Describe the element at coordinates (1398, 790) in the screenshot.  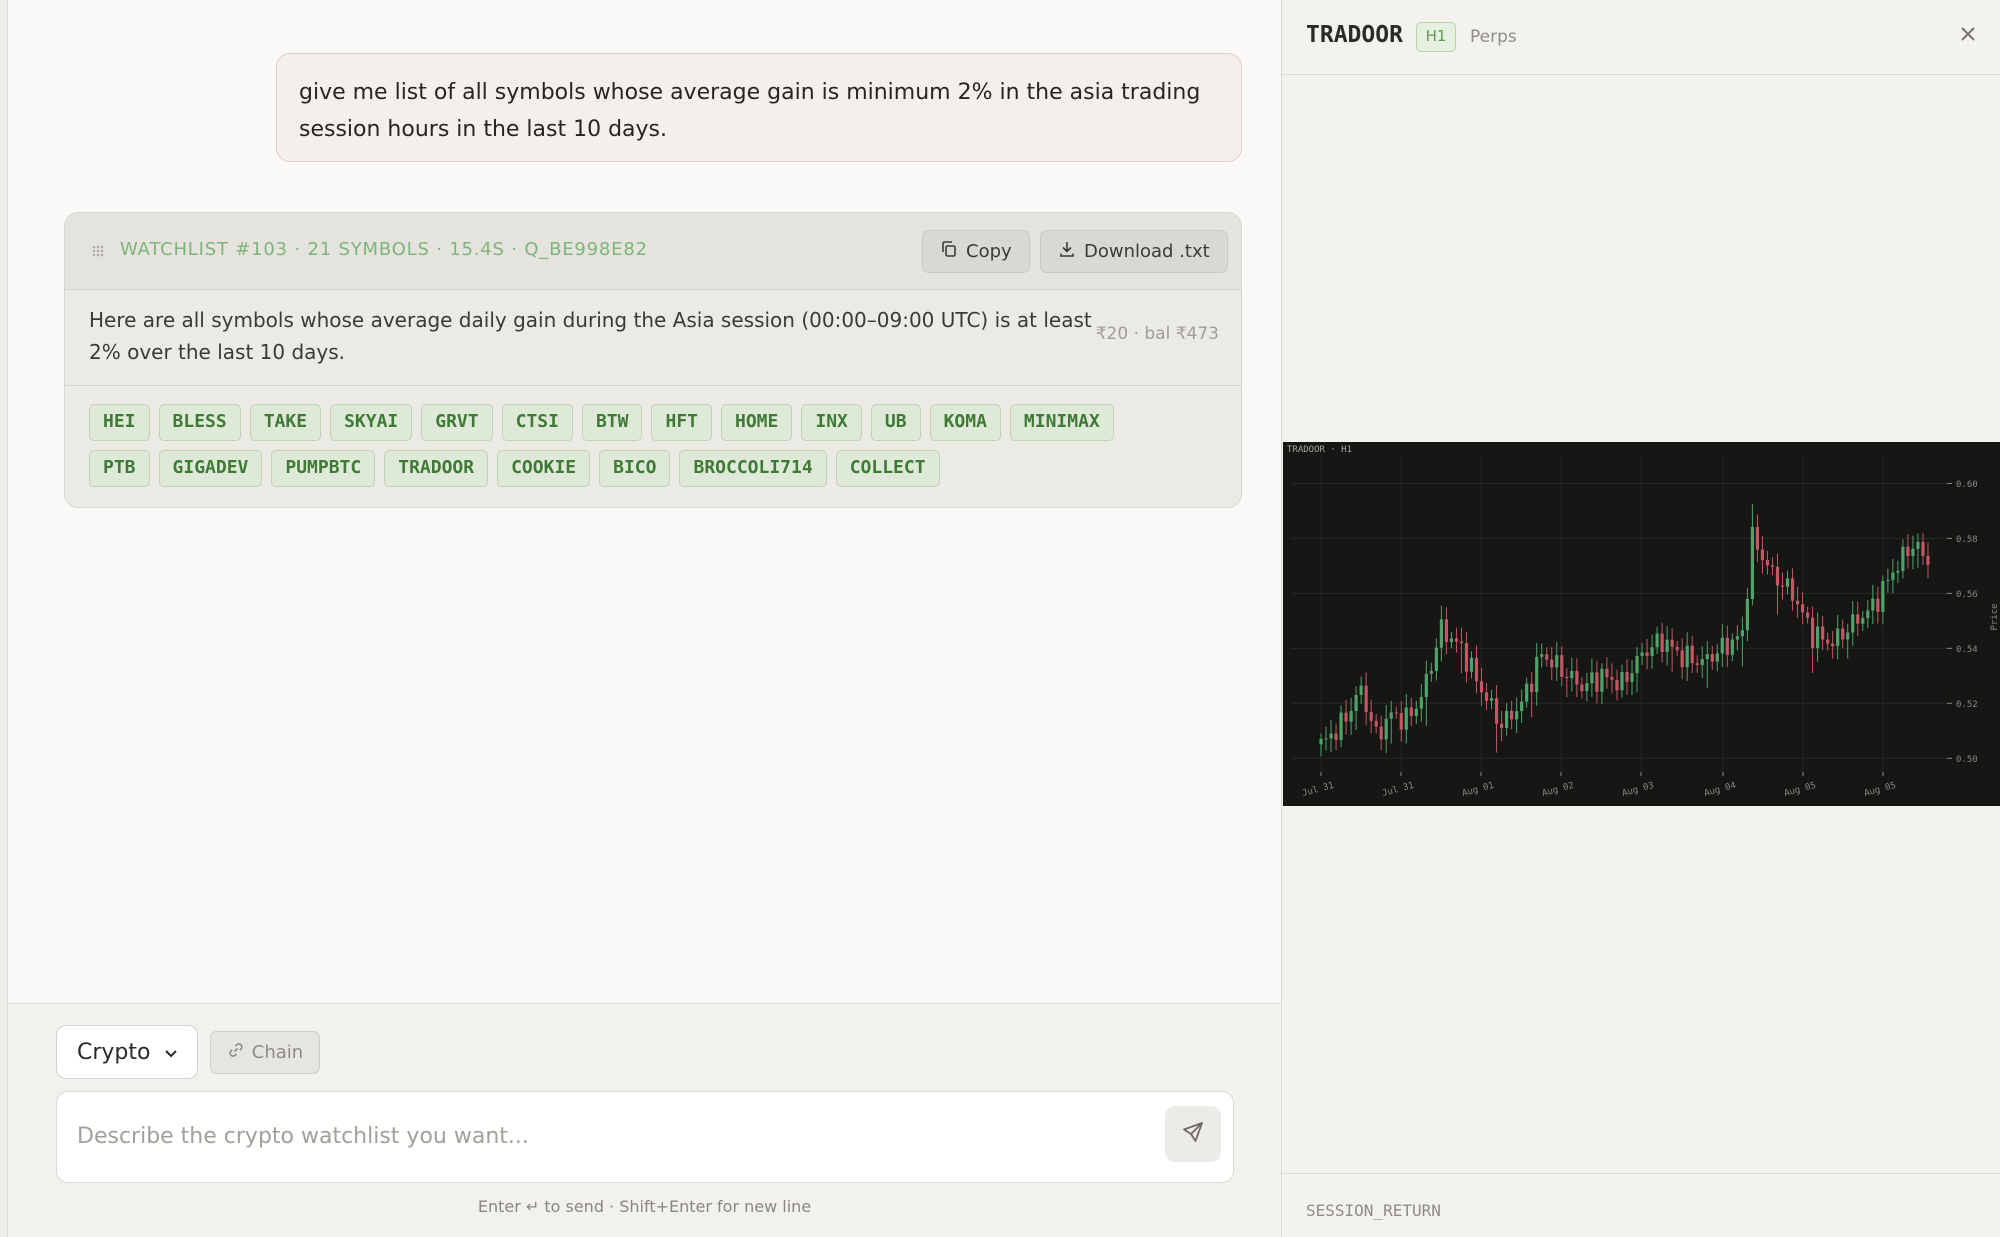
I see `x-tick-label: Jul 31` at that location.